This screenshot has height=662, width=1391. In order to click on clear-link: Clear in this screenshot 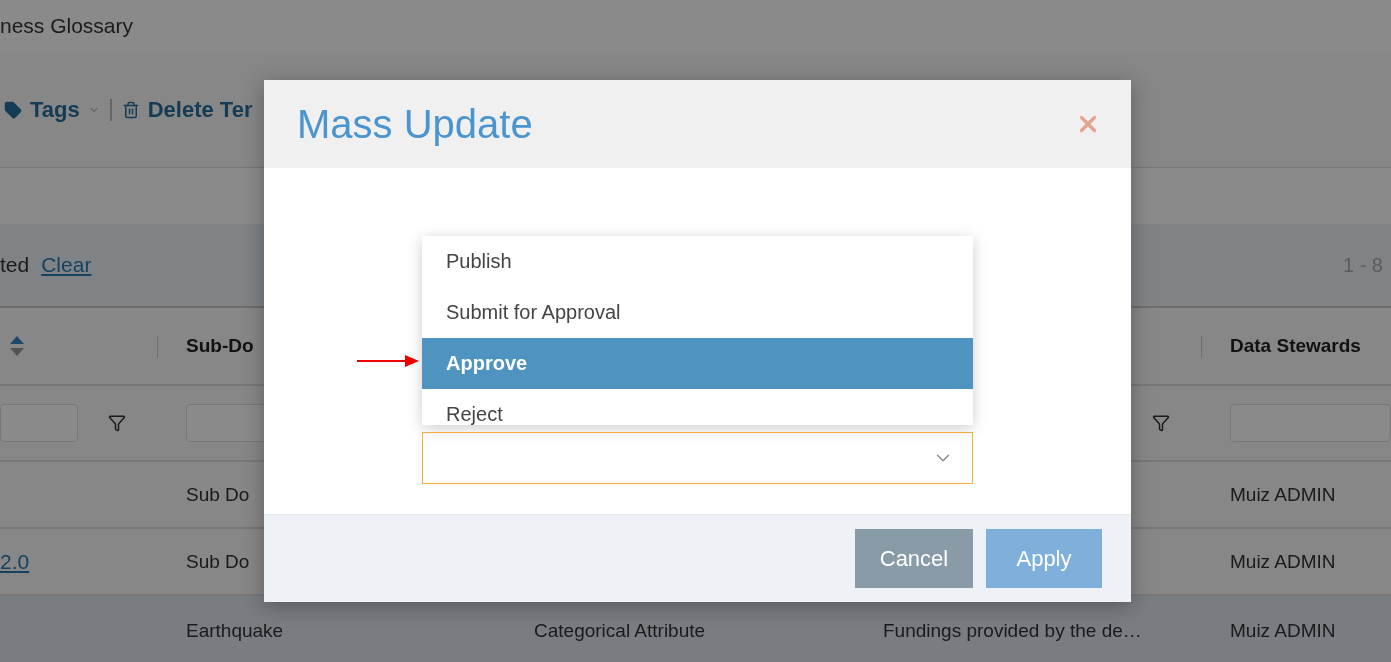, I will do `click(66, 265)`.